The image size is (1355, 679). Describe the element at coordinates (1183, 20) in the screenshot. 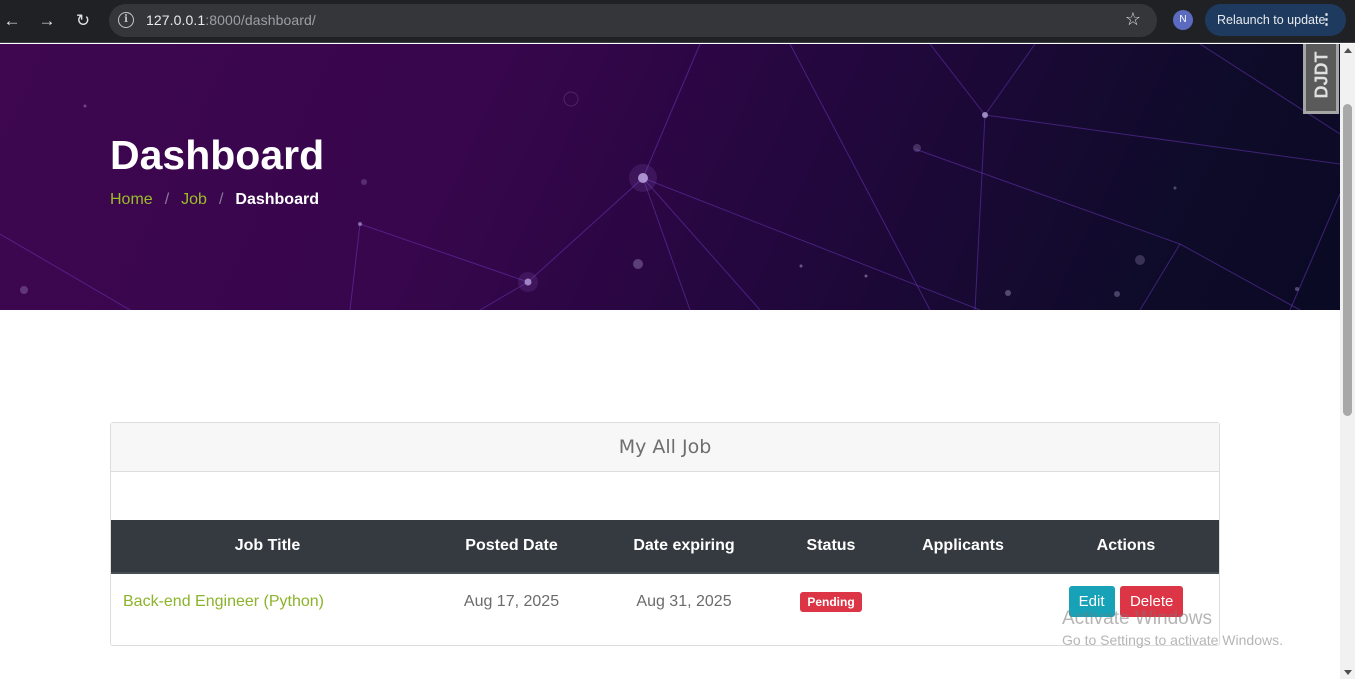

I see `profile-avatar: N` at that location.